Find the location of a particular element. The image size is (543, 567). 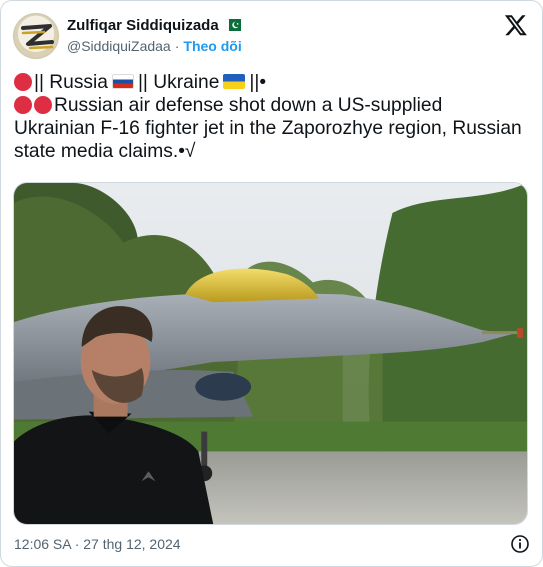

author-handle: @SiddiquiZadaa is located at coordinates (119, 46).